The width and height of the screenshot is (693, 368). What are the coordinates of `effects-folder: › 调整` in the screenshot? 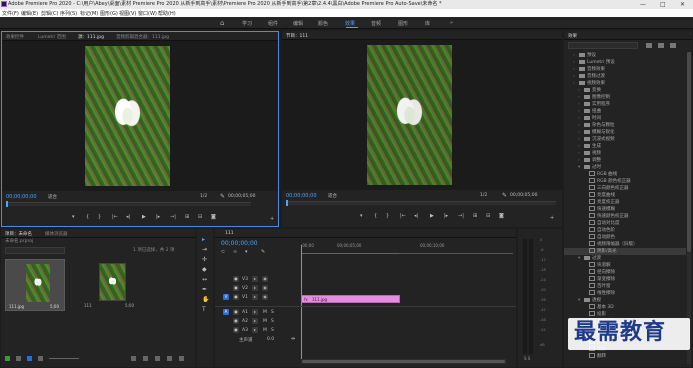 It's located at (625, 160).